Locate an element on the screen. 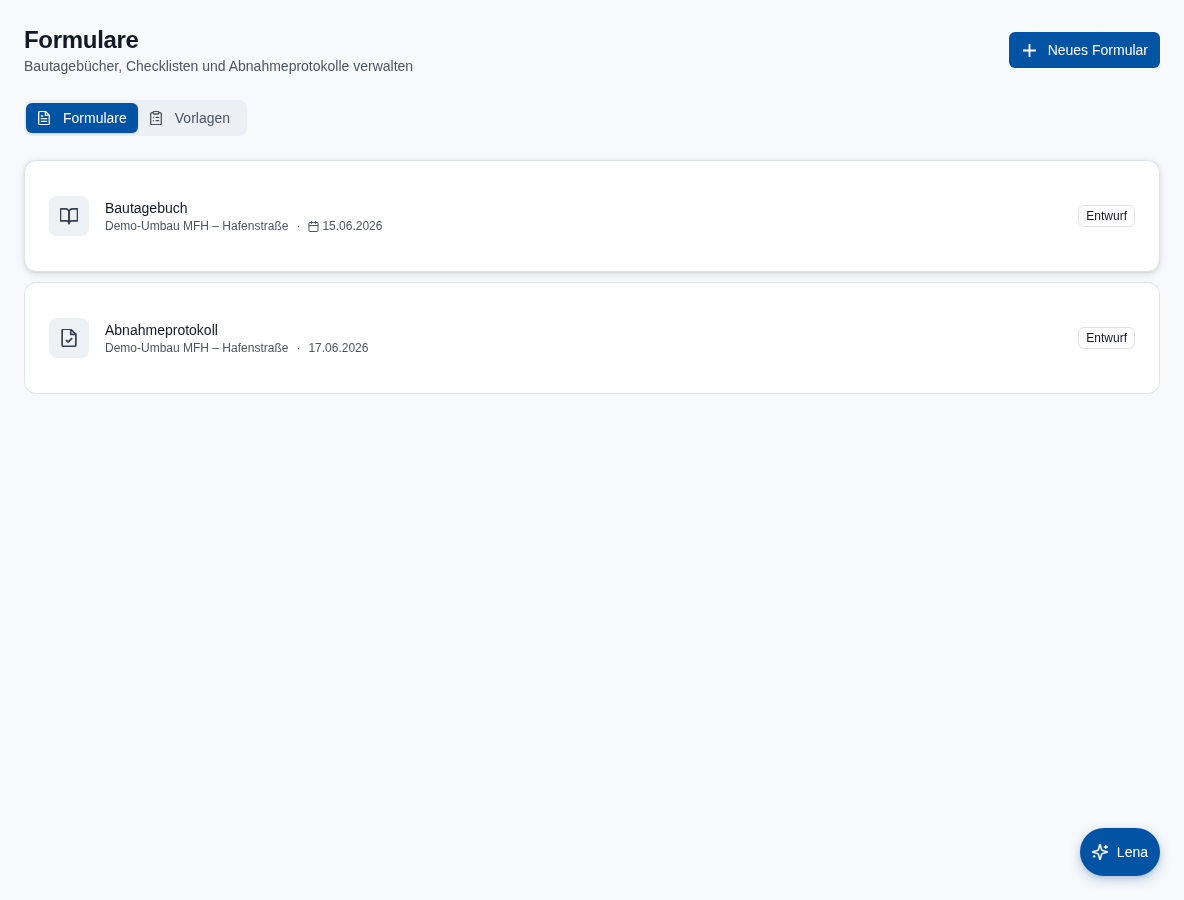  form-date: 15.06.2026 is located at coordinates (352, 226).